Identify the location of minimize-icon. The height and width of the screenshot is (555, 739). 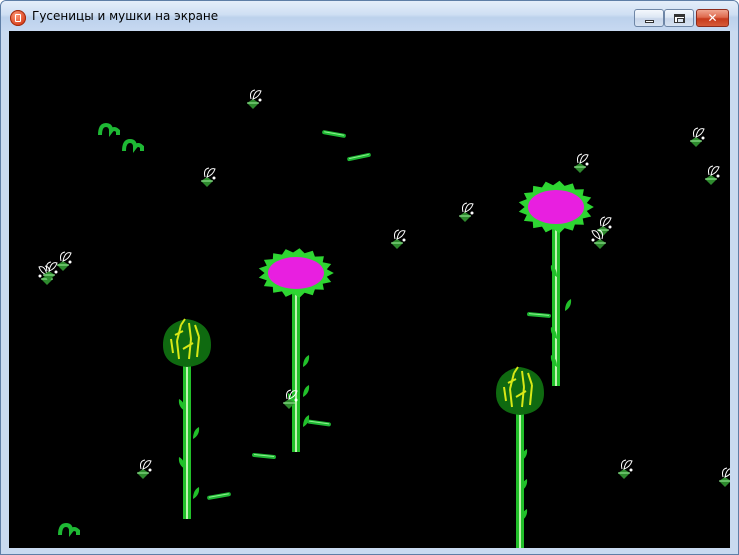
(649, 21).